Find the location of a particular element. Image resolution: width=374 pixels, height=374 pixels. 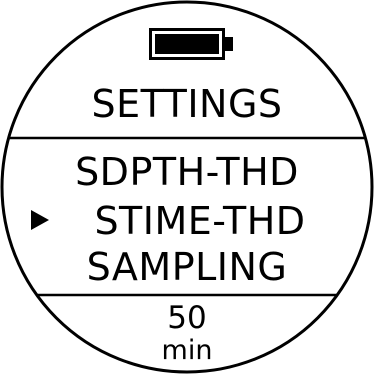

menu-item-sampling: SAMPLING is located at coordinates (187, 267).